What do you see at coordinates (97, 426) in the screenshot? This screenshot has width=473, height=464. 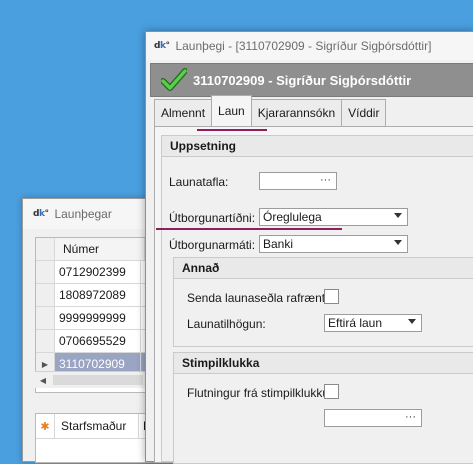 I see `column-header-starfsmadur: Starfsmaður` at bounding box center [97, 426].